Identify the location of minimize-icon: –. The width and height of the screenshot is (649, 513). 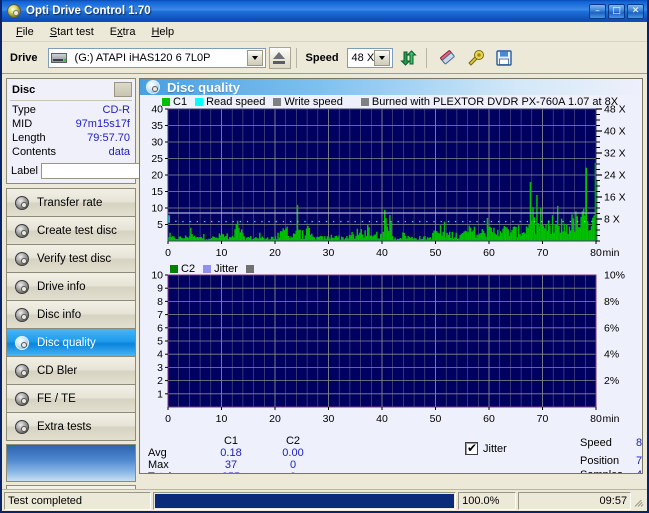
(597, 10).